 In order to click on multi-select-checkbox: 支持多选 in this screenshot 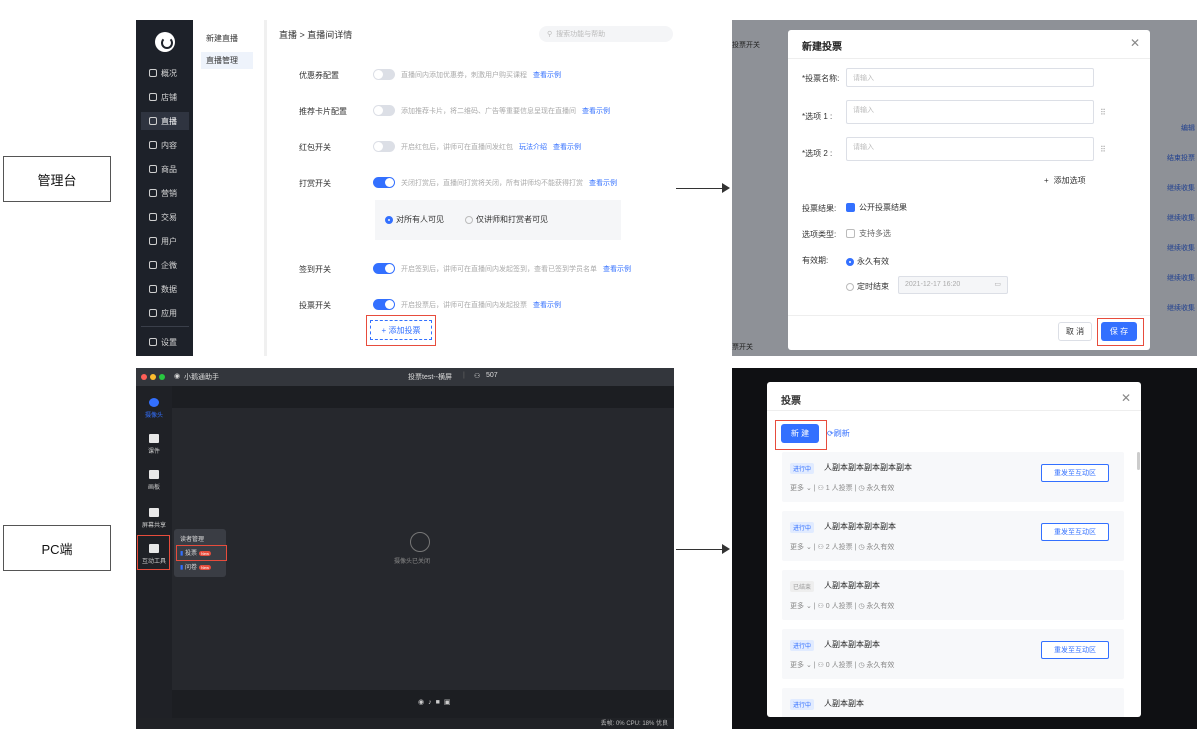, I will do `click(868, 233)`.